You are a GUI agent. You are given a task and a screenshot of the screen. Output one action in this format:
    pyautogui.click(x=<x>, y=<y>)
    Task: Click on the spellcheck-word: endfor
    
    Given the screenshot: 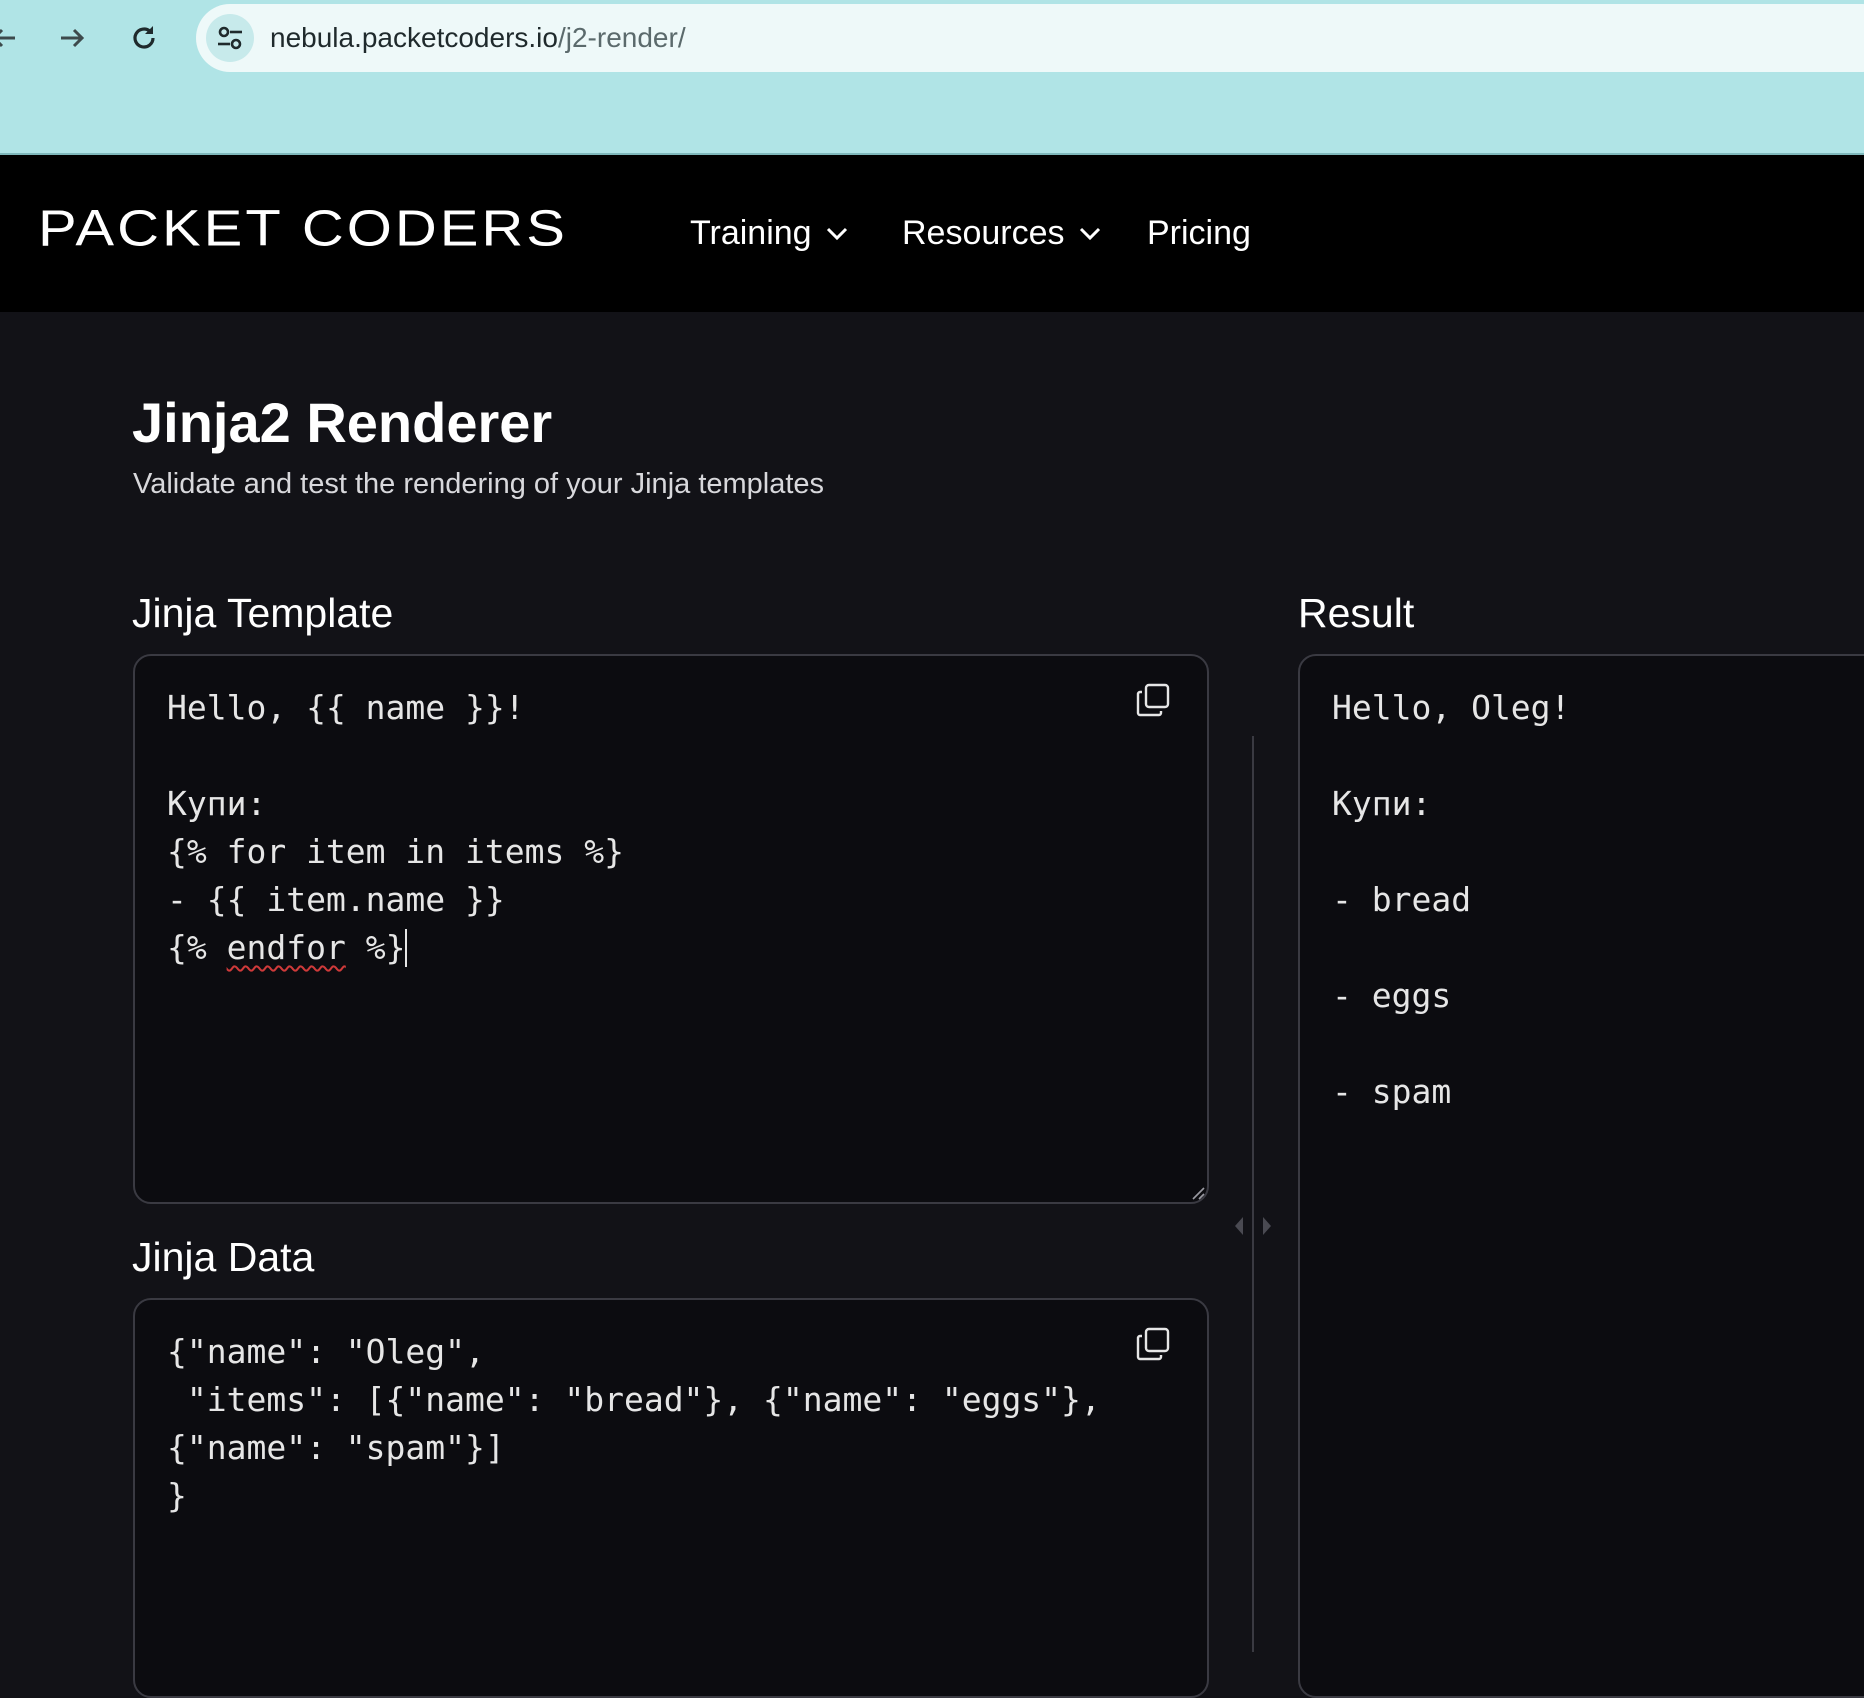 What is the action you would take?
    pyautogui.click(x=286, y=947)
    